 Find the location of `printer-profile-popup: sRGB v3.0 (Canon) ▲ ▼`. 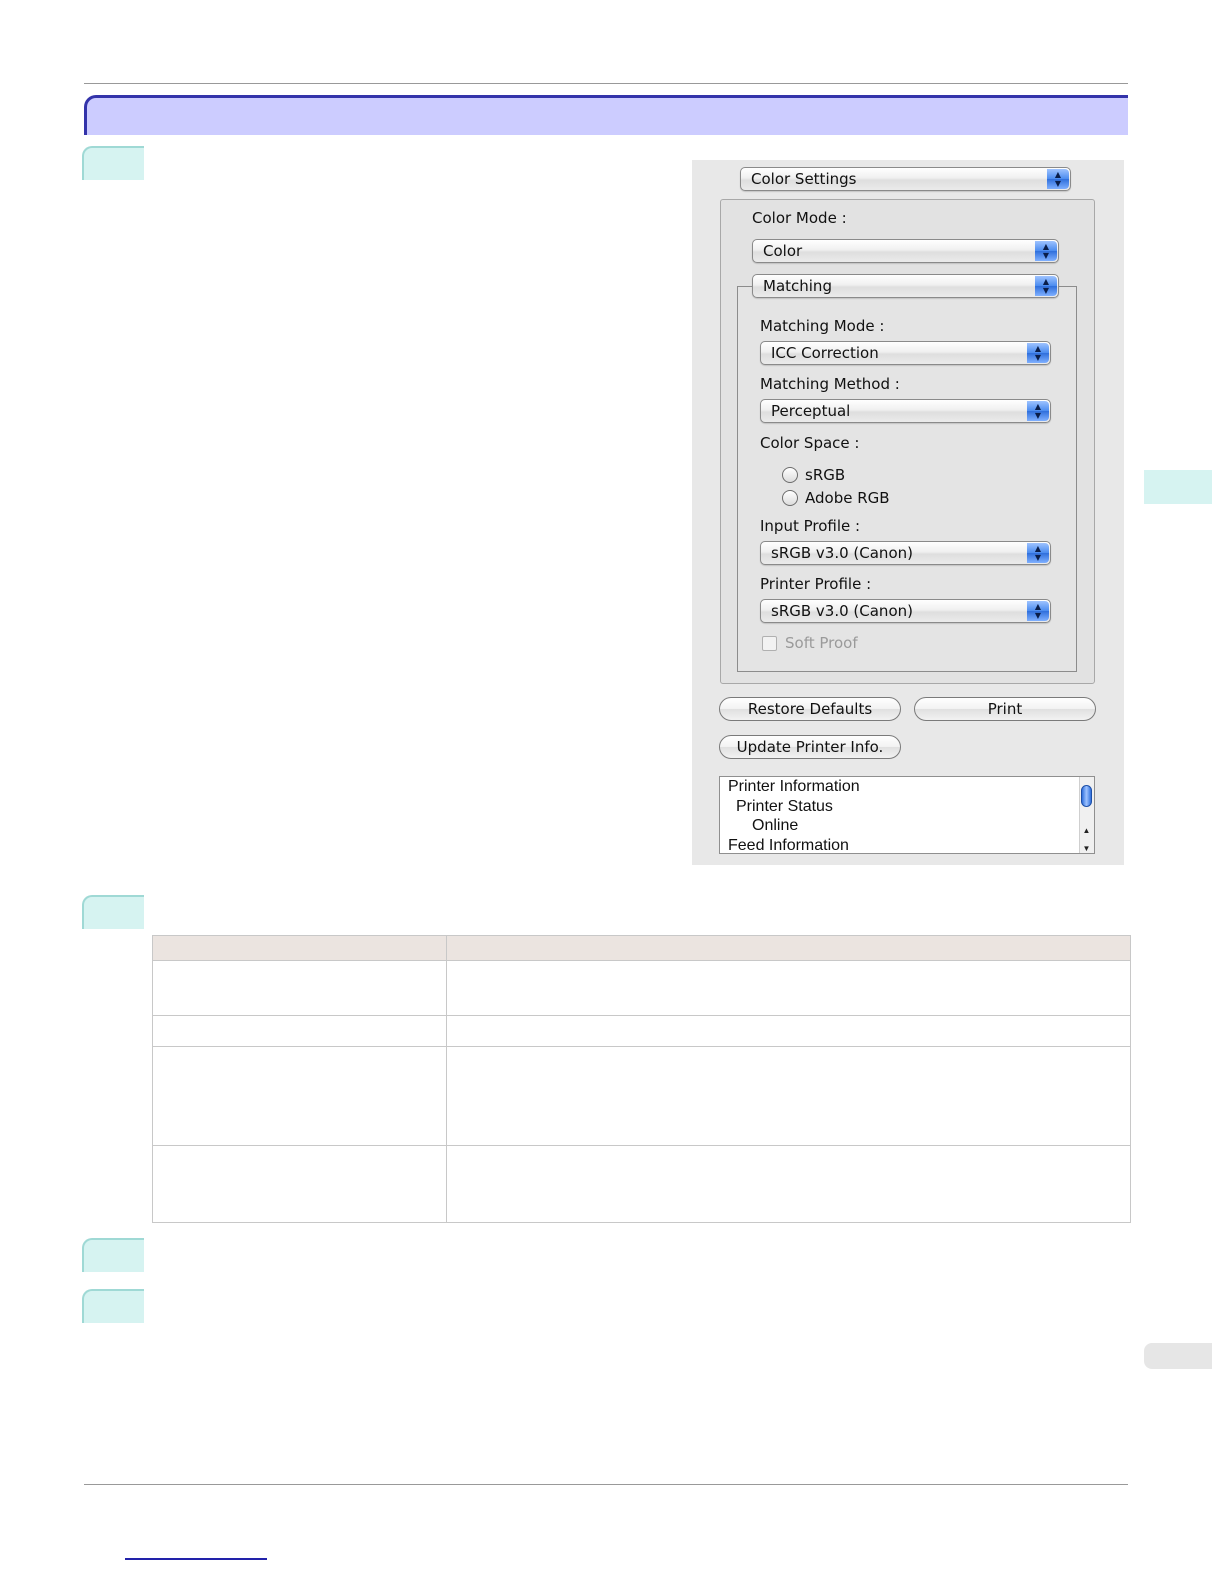

printer-profile-popup: sRGB v3.0 (Canon) ▲ ▼ is located at coordinates (905, 611).